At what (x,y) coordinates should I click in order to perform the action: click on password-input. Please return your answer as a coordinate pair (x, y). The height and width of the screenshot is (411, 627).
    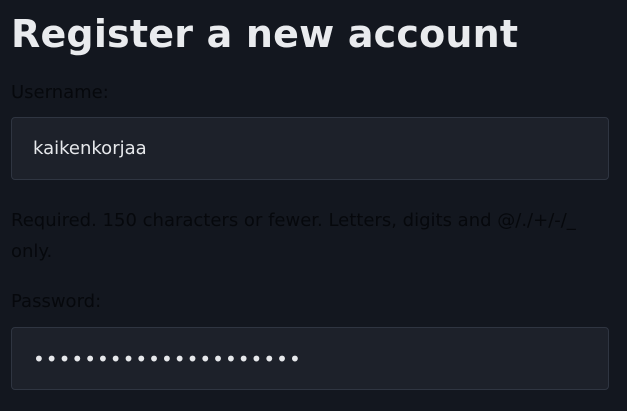
    Looking at the image, I should click on (310, 358).